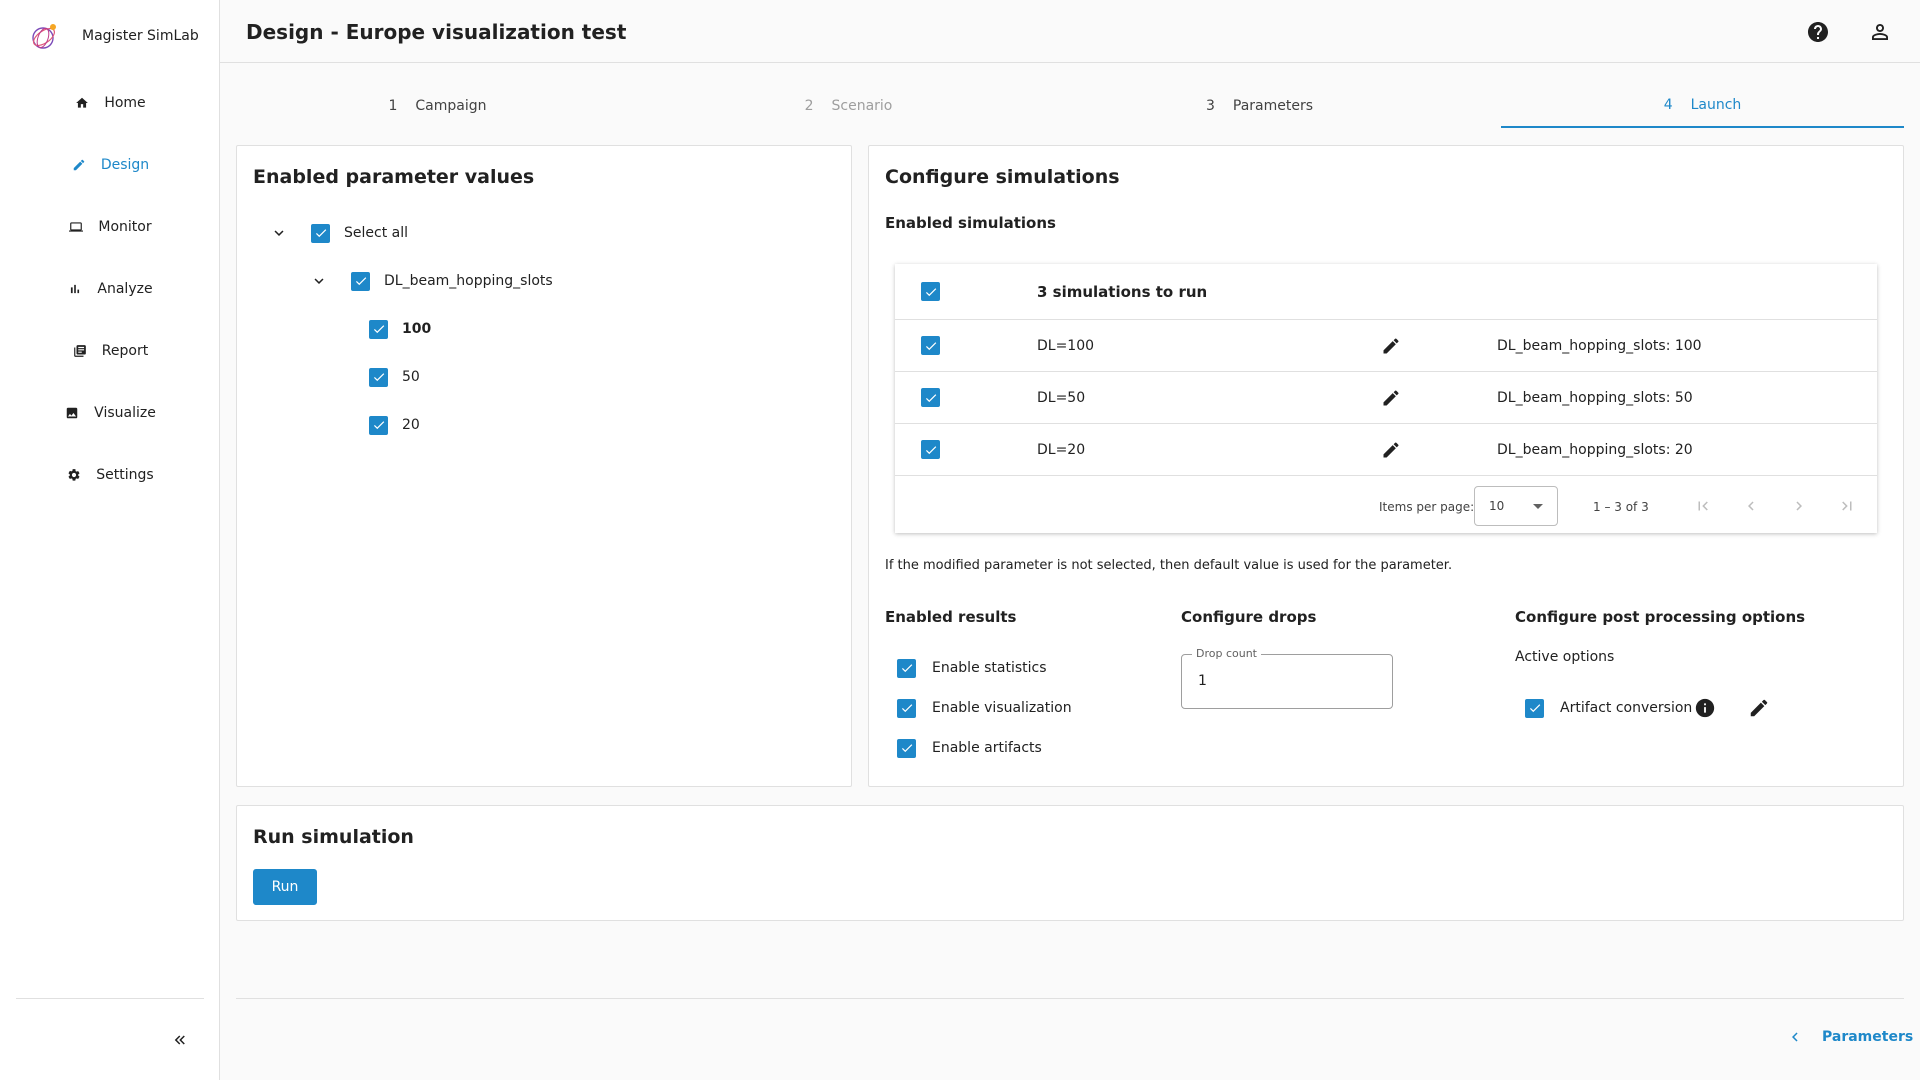 Image resolution: width=1920 pixels, height=1080 pixels. Describe the element at coordinates (1386, 292) in the screenshot. I see `table-header-row: 3 simulations to run` at that location.